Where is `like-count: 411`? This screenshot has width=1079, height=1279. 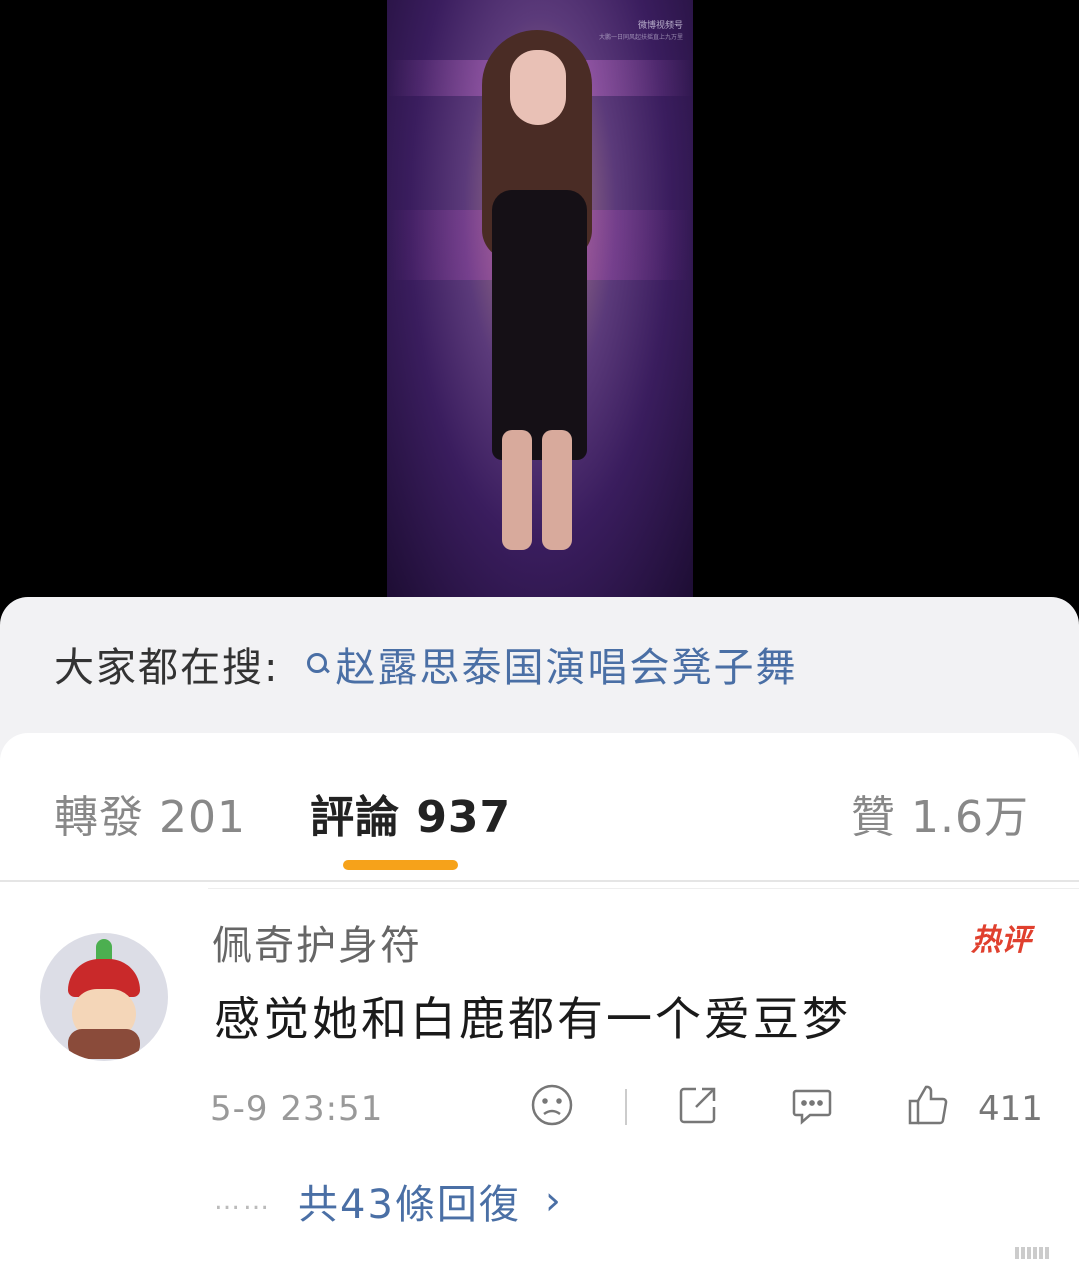 like-count: 411 is located at coordinates (1010, 1109).